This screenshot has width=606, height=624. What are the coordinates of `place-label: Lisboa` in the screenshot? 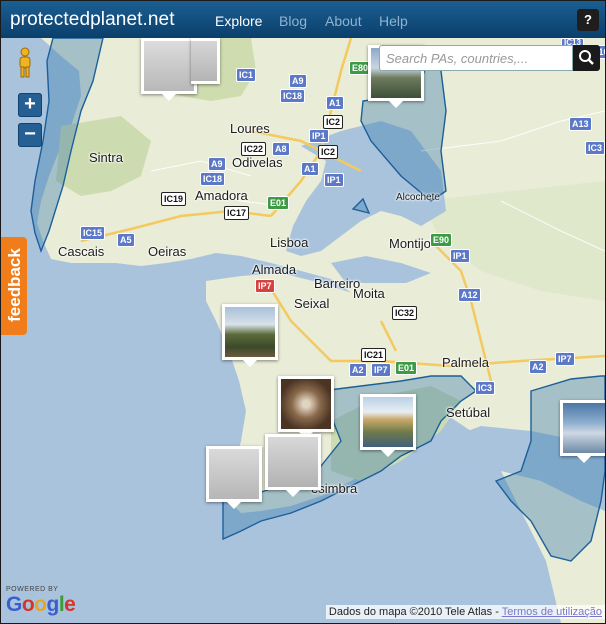 It's located at (289, 242).